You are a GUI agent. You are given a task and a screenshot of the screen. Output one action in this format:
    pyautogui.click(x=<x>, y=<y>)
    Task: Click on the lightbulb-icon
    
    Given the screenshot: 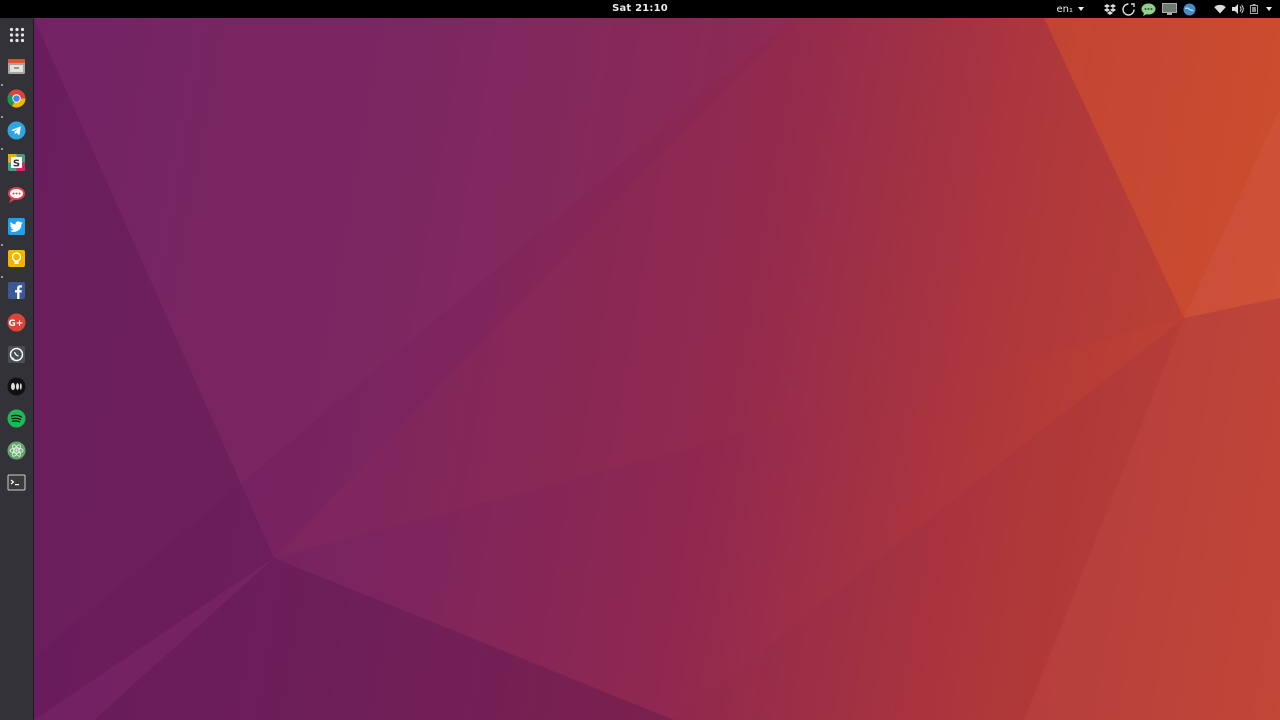 What is the action you would take?
    pyautogui.click(x=16, y=258)
    